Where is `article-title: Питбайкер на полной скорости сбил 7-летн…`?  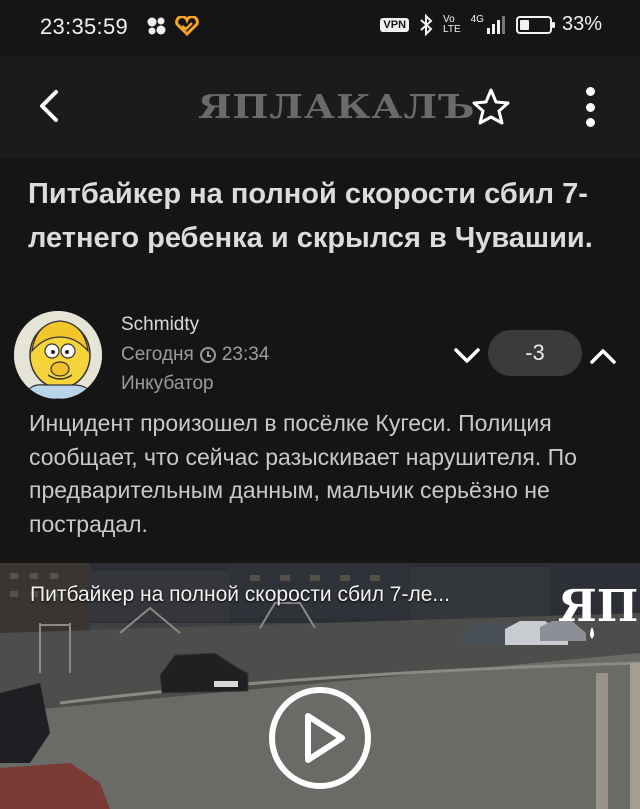 article-title: Питбайкер на полной скорости сбил 7-летн… is located at coordinates (310, 216).